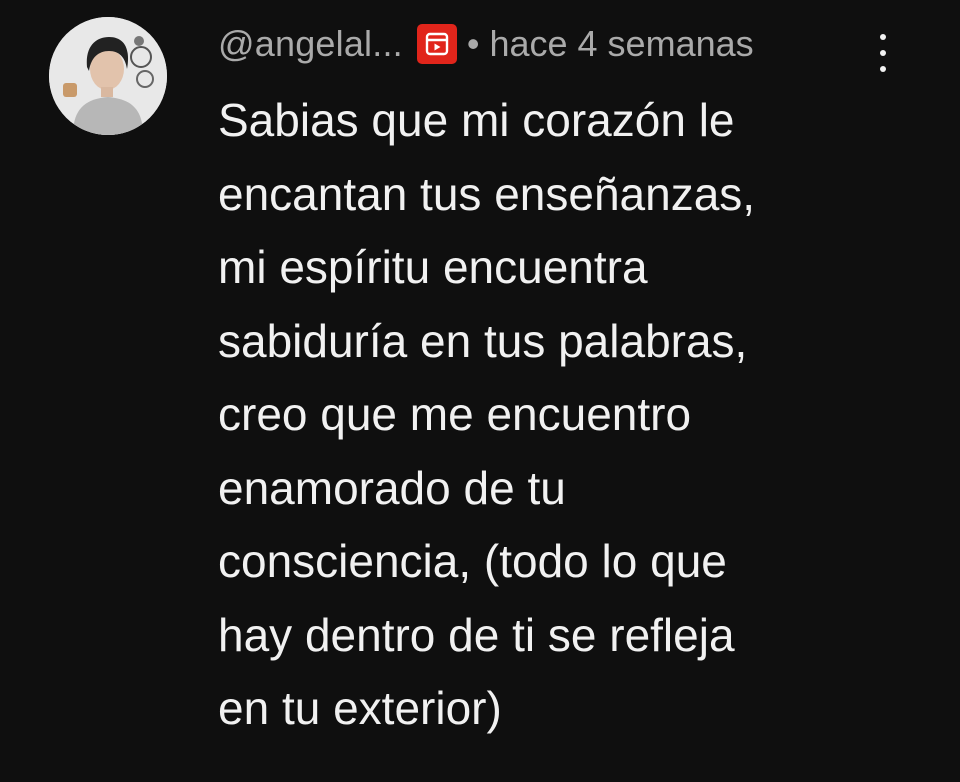  What do you see at coordinates (472, 561) in the screenshot?
I see `comment-line: consciencia, (todo lo que` at bounding box center [472, 561].